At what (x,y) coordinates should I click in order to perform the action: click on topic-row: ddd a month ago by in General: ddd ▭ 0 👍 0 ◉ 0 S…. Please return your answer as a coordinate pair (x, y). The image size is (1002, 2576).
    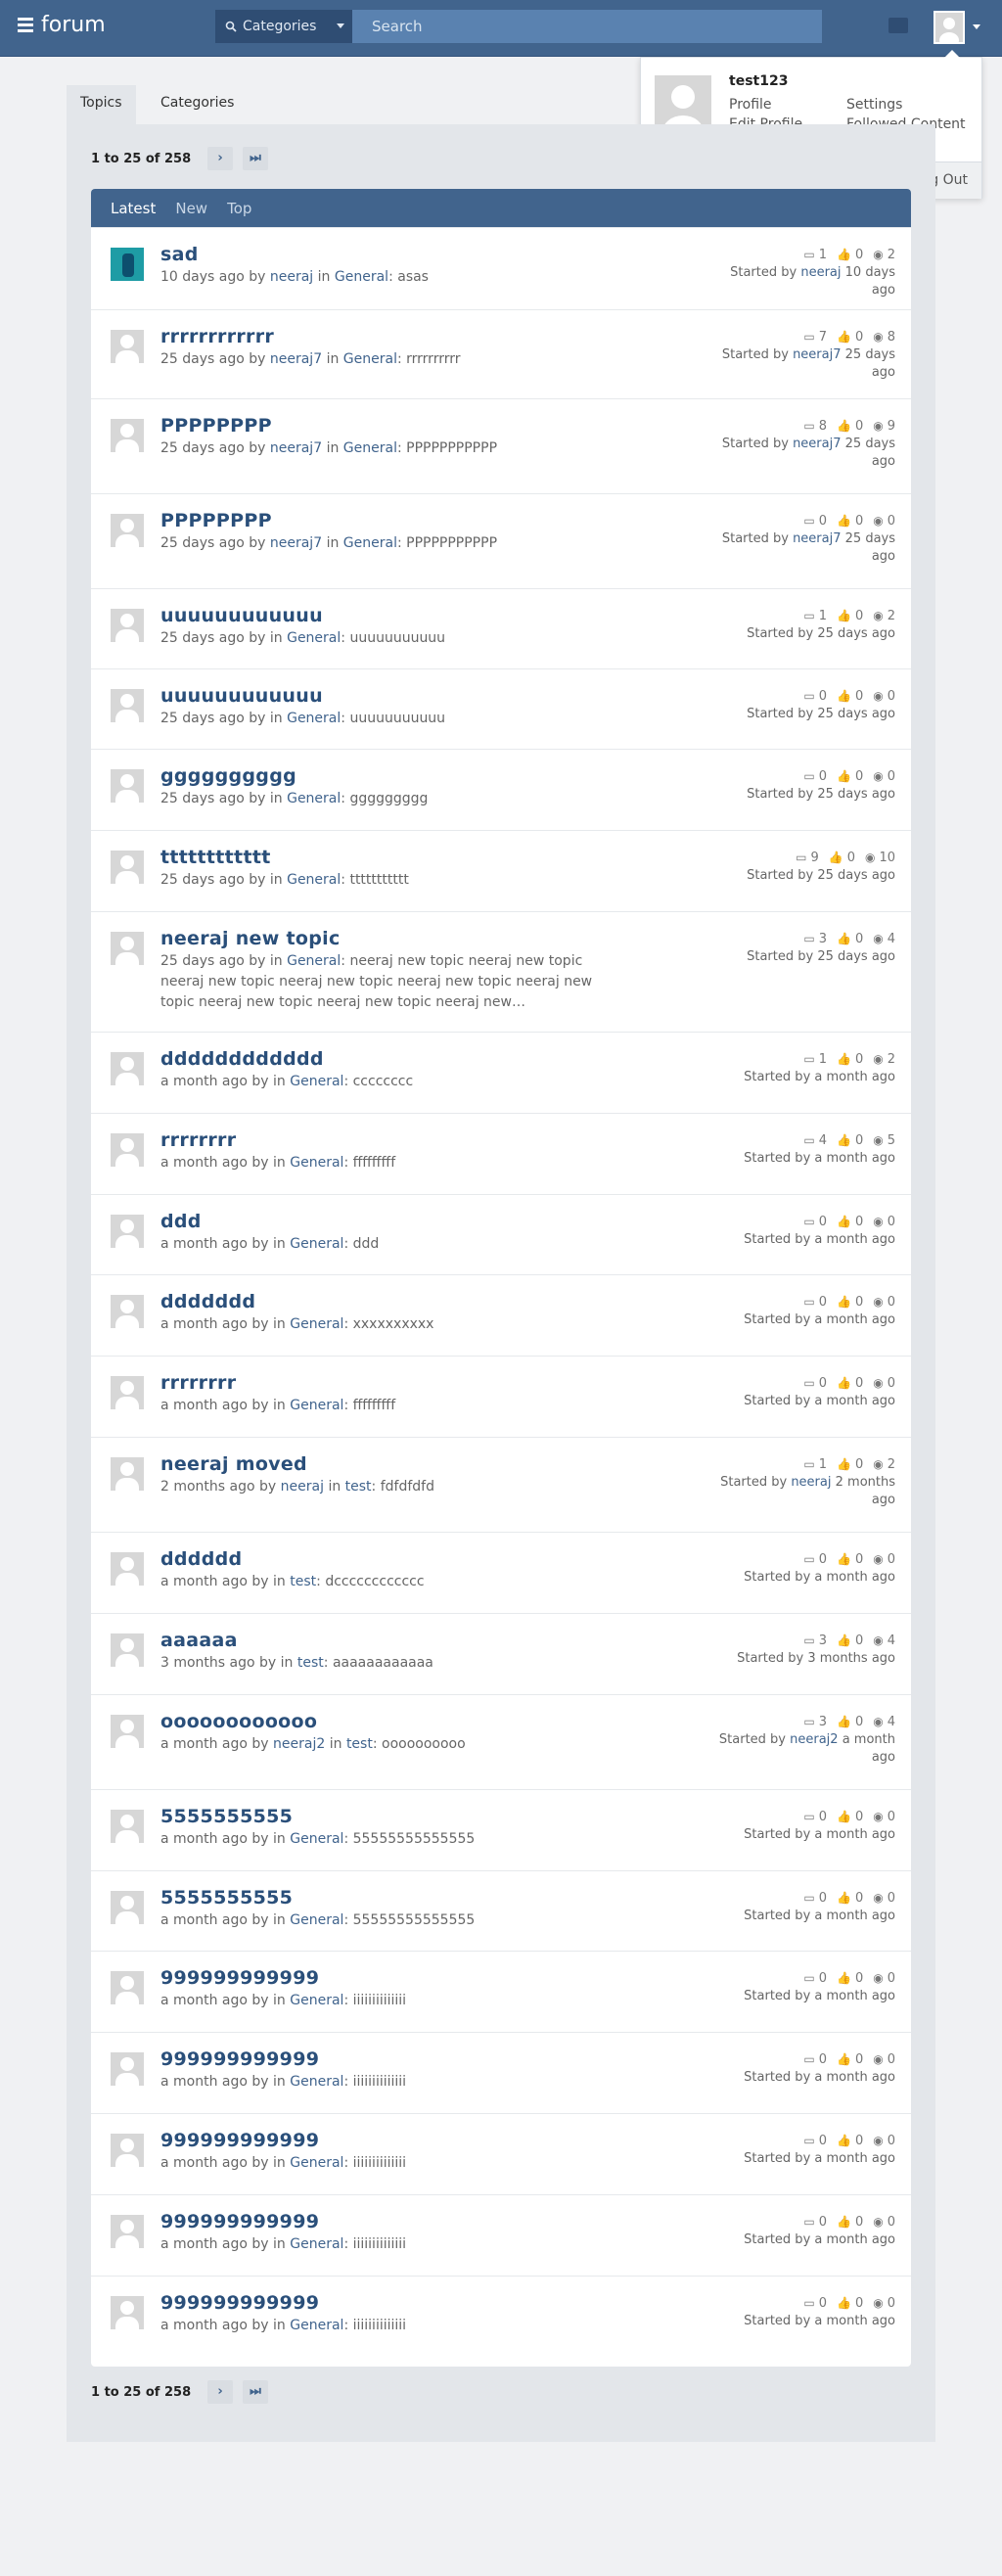
    Looking at the image, I should click on (501, 1234).